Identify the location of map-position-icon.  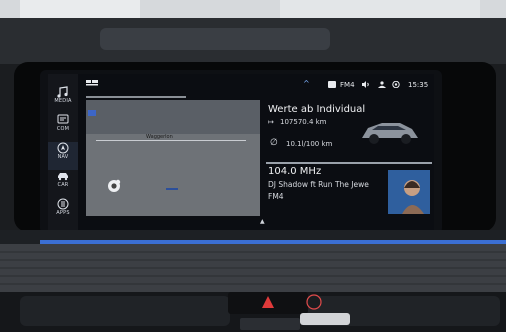
(114, 188).